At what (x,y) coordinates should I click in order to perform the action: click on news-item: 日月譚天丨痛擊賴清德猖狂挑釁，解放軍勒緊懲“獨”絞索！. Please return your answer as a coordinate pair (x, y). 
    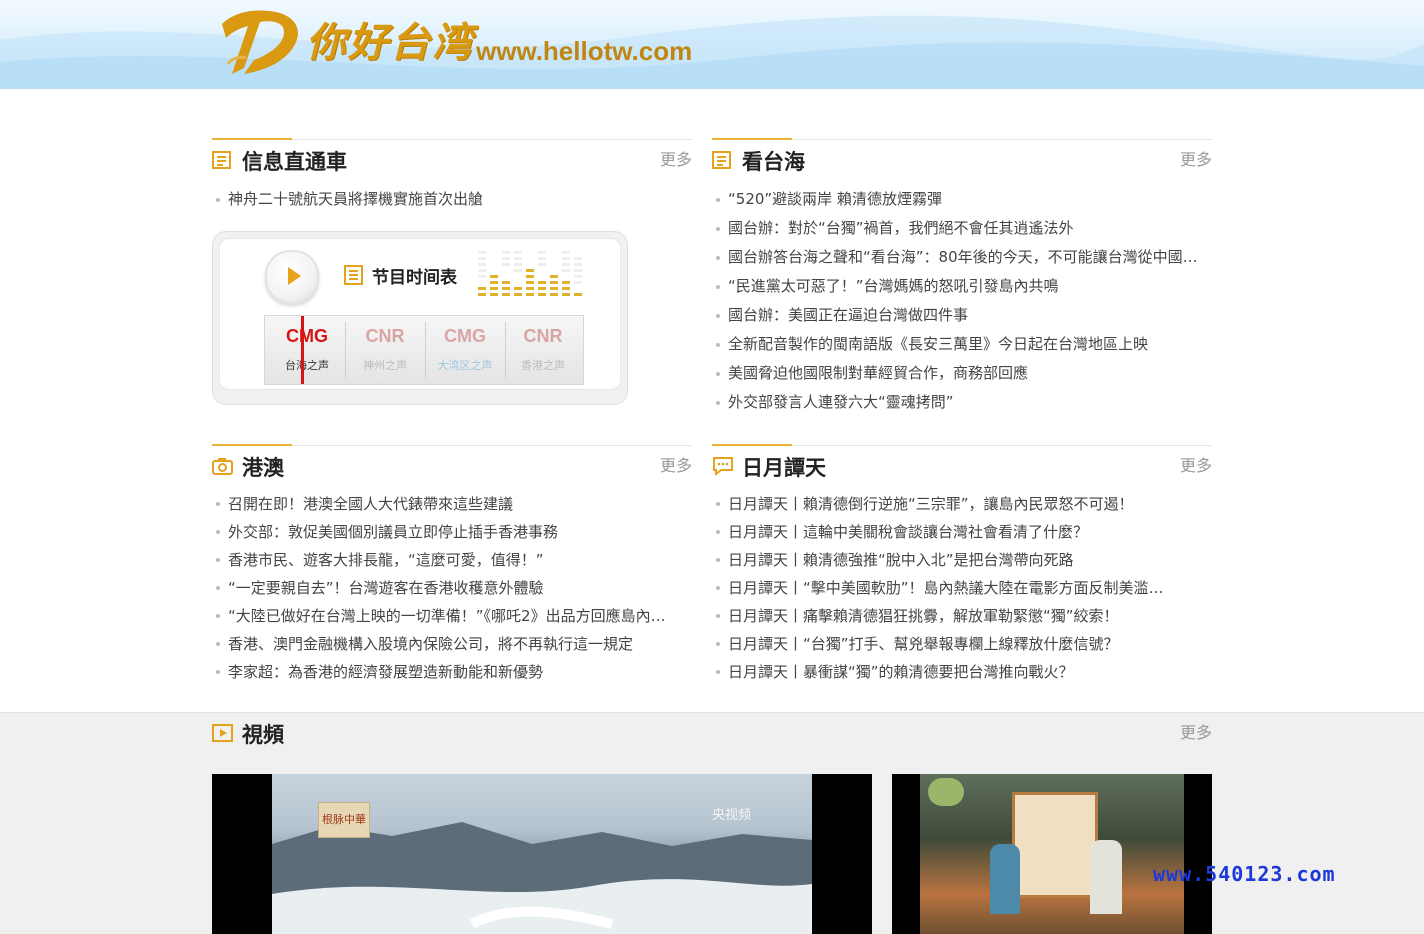
    Looking at the image, I should click on (962, 616).